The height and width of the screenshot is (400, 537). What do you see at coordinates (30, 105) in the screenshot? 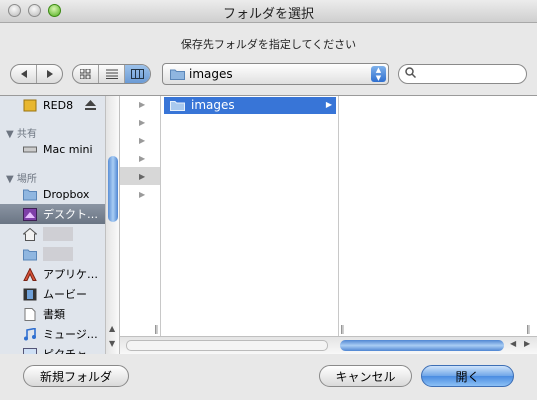
I see `disk-icon` at bounding box center [30, 105].